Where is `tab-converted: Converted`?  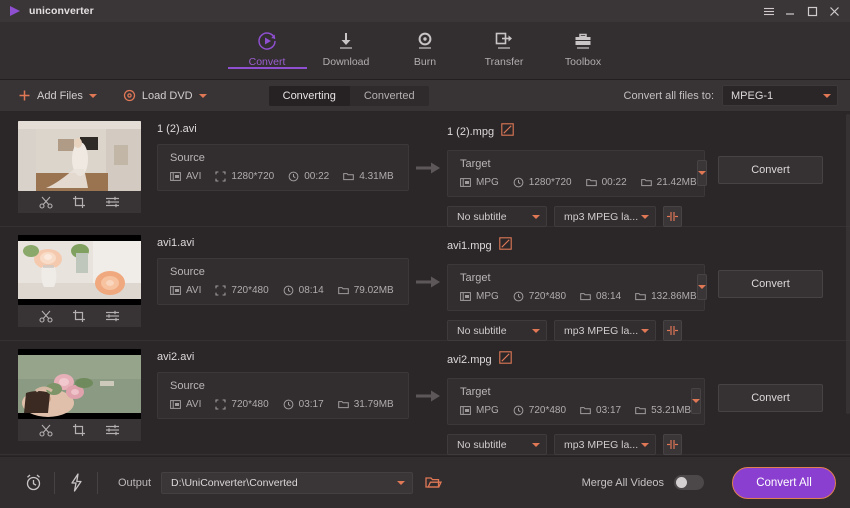
tab-converted: Converted is located at coordinates (389, 96).